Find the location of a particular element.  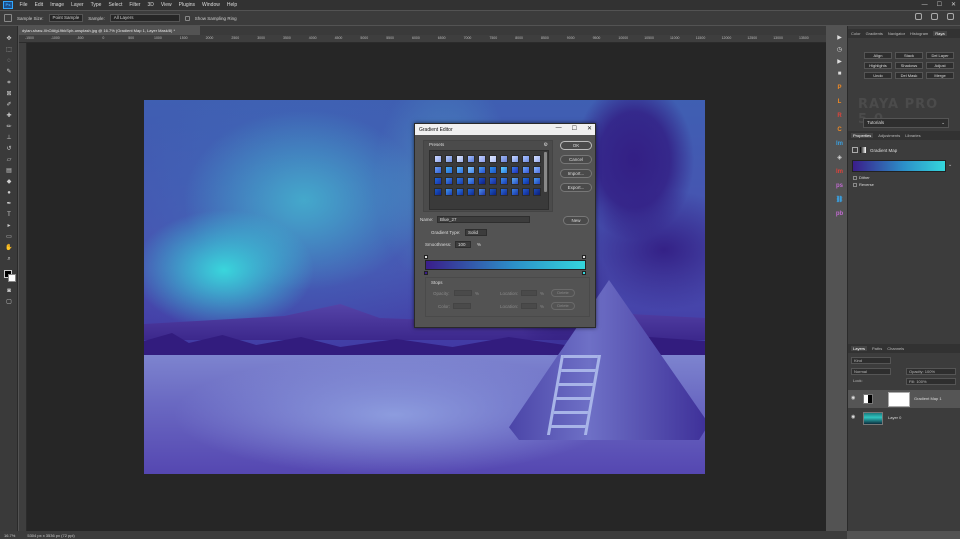

ok-button: OK is located at coordinates (576, 145).